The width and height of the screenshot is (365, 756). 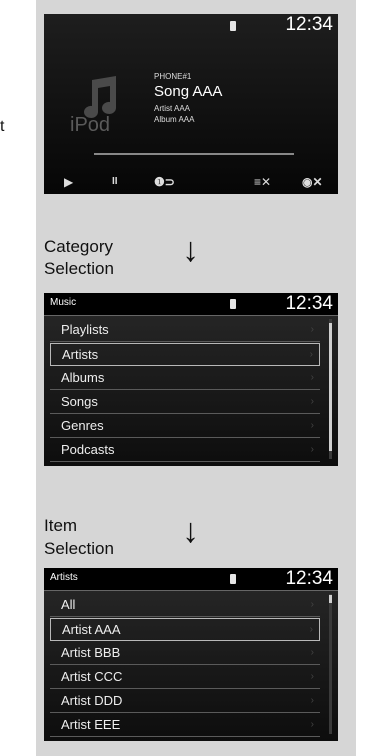 What do you see at coordinates (185, 450) in the screenshot?
I see `category-item: Podcasts ›` at bounding box center [185, 450].